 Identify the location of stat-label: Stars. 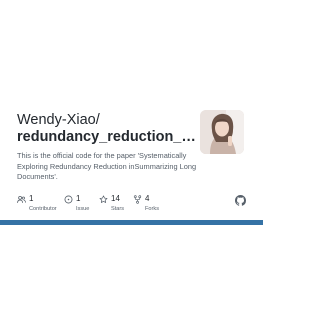
(118, 209).